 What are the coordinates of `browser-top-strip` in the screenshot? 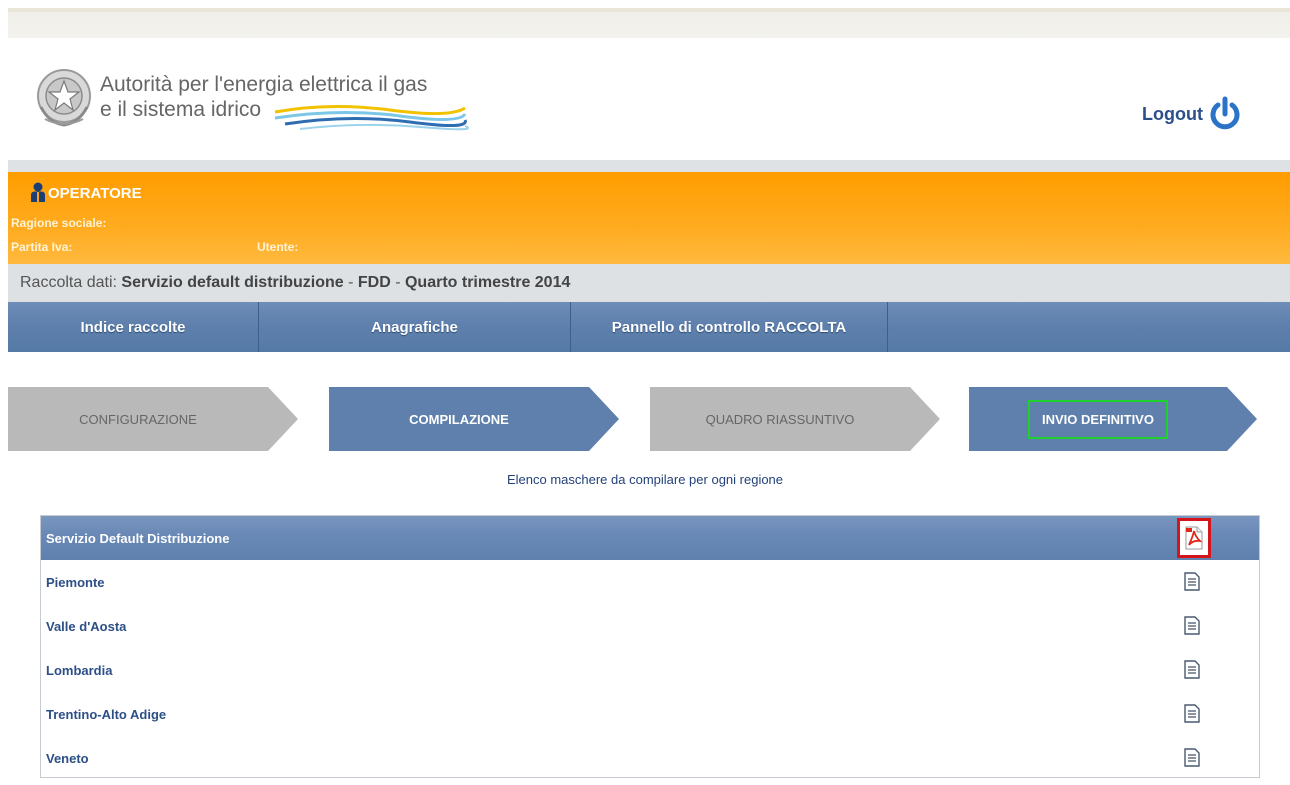 It's located at (649, 23).